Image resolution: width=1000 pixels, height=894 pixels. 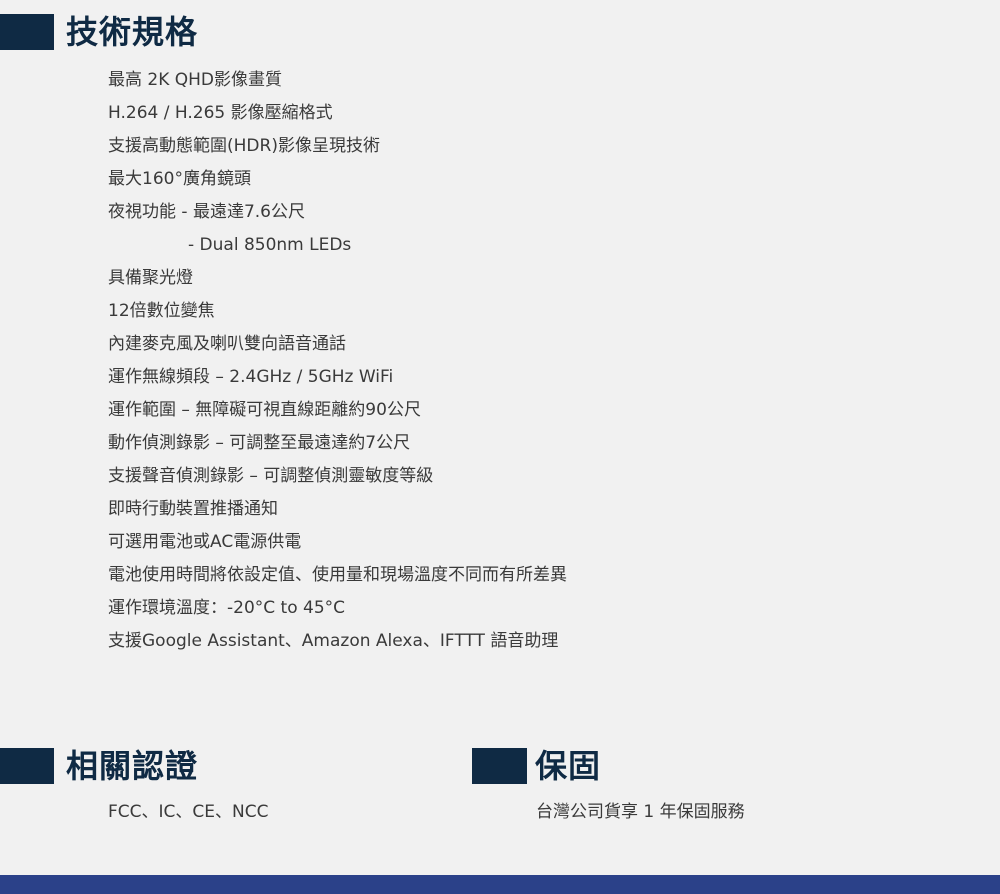 What do you see at coordinates (150, 278) in the screenshot?
I see `spec-item: 具備聚光燈` at bounding box center [150, 278].